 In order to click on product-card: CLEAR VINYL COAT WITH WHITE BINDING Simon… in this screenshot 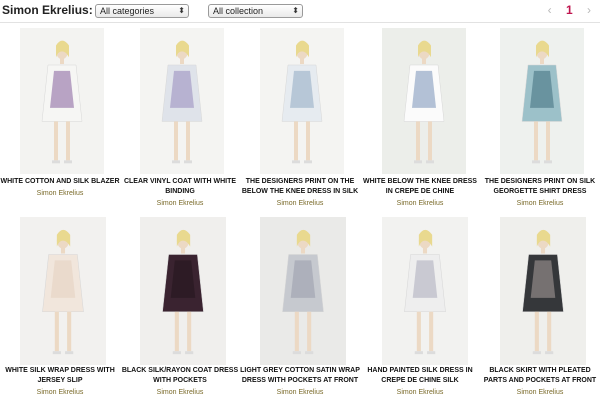, I will do `click(180, 117)`.